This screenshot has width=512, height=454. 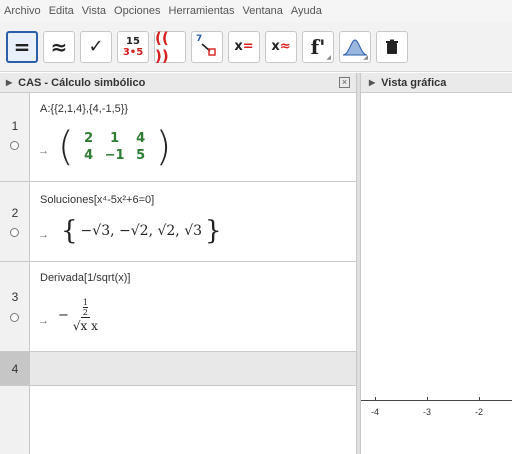 What do you see at coordinates (427, 412) in the screenshot?
I see `x-tick-label: -3` at bounding box center [427, 412].